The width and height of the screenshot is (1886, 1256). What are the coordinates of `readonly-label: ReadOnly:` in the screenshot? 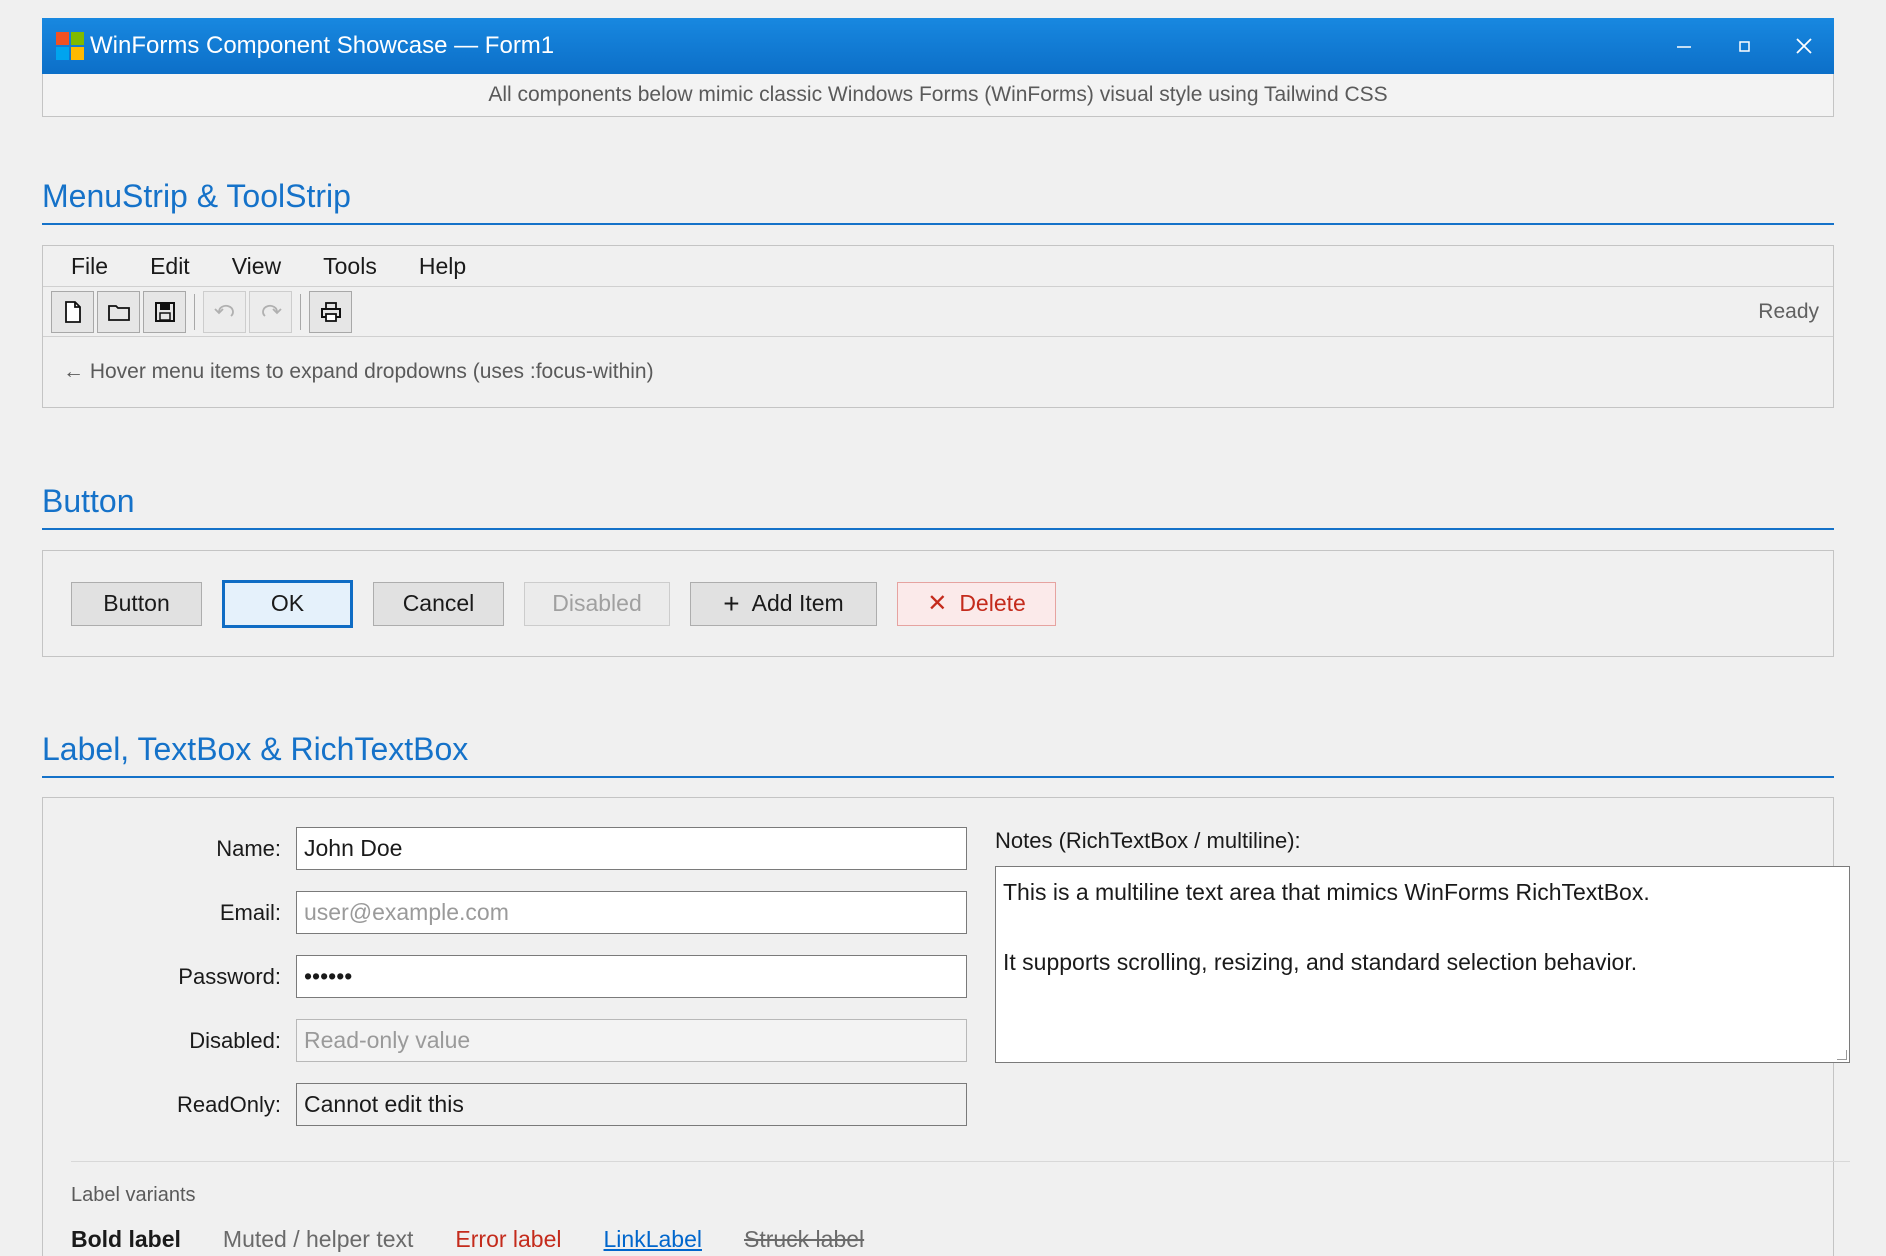 It's located at (229, 1104).